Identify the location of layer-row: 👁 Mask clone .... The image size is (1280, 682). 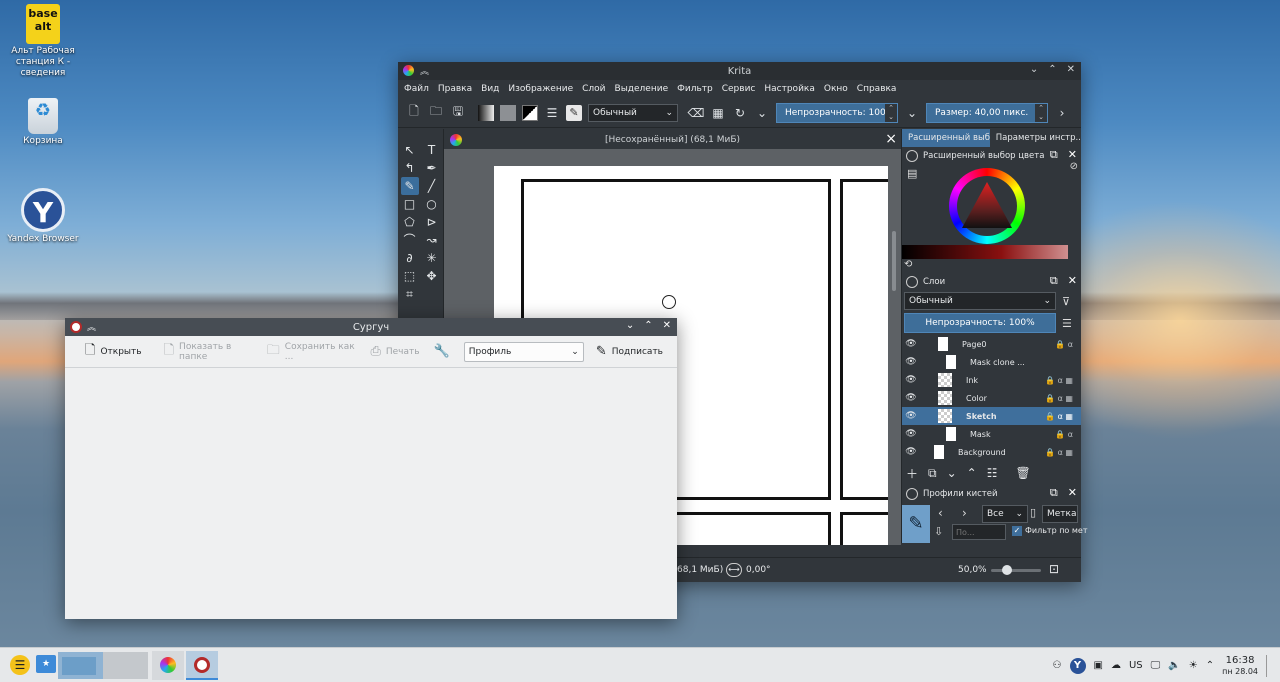
(991, 362).